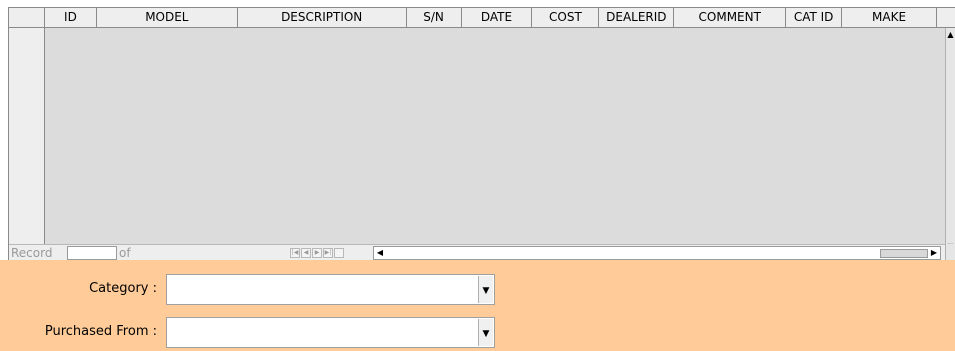  I want to click on purchased-from-combobox: ▼, so click(330, 332).